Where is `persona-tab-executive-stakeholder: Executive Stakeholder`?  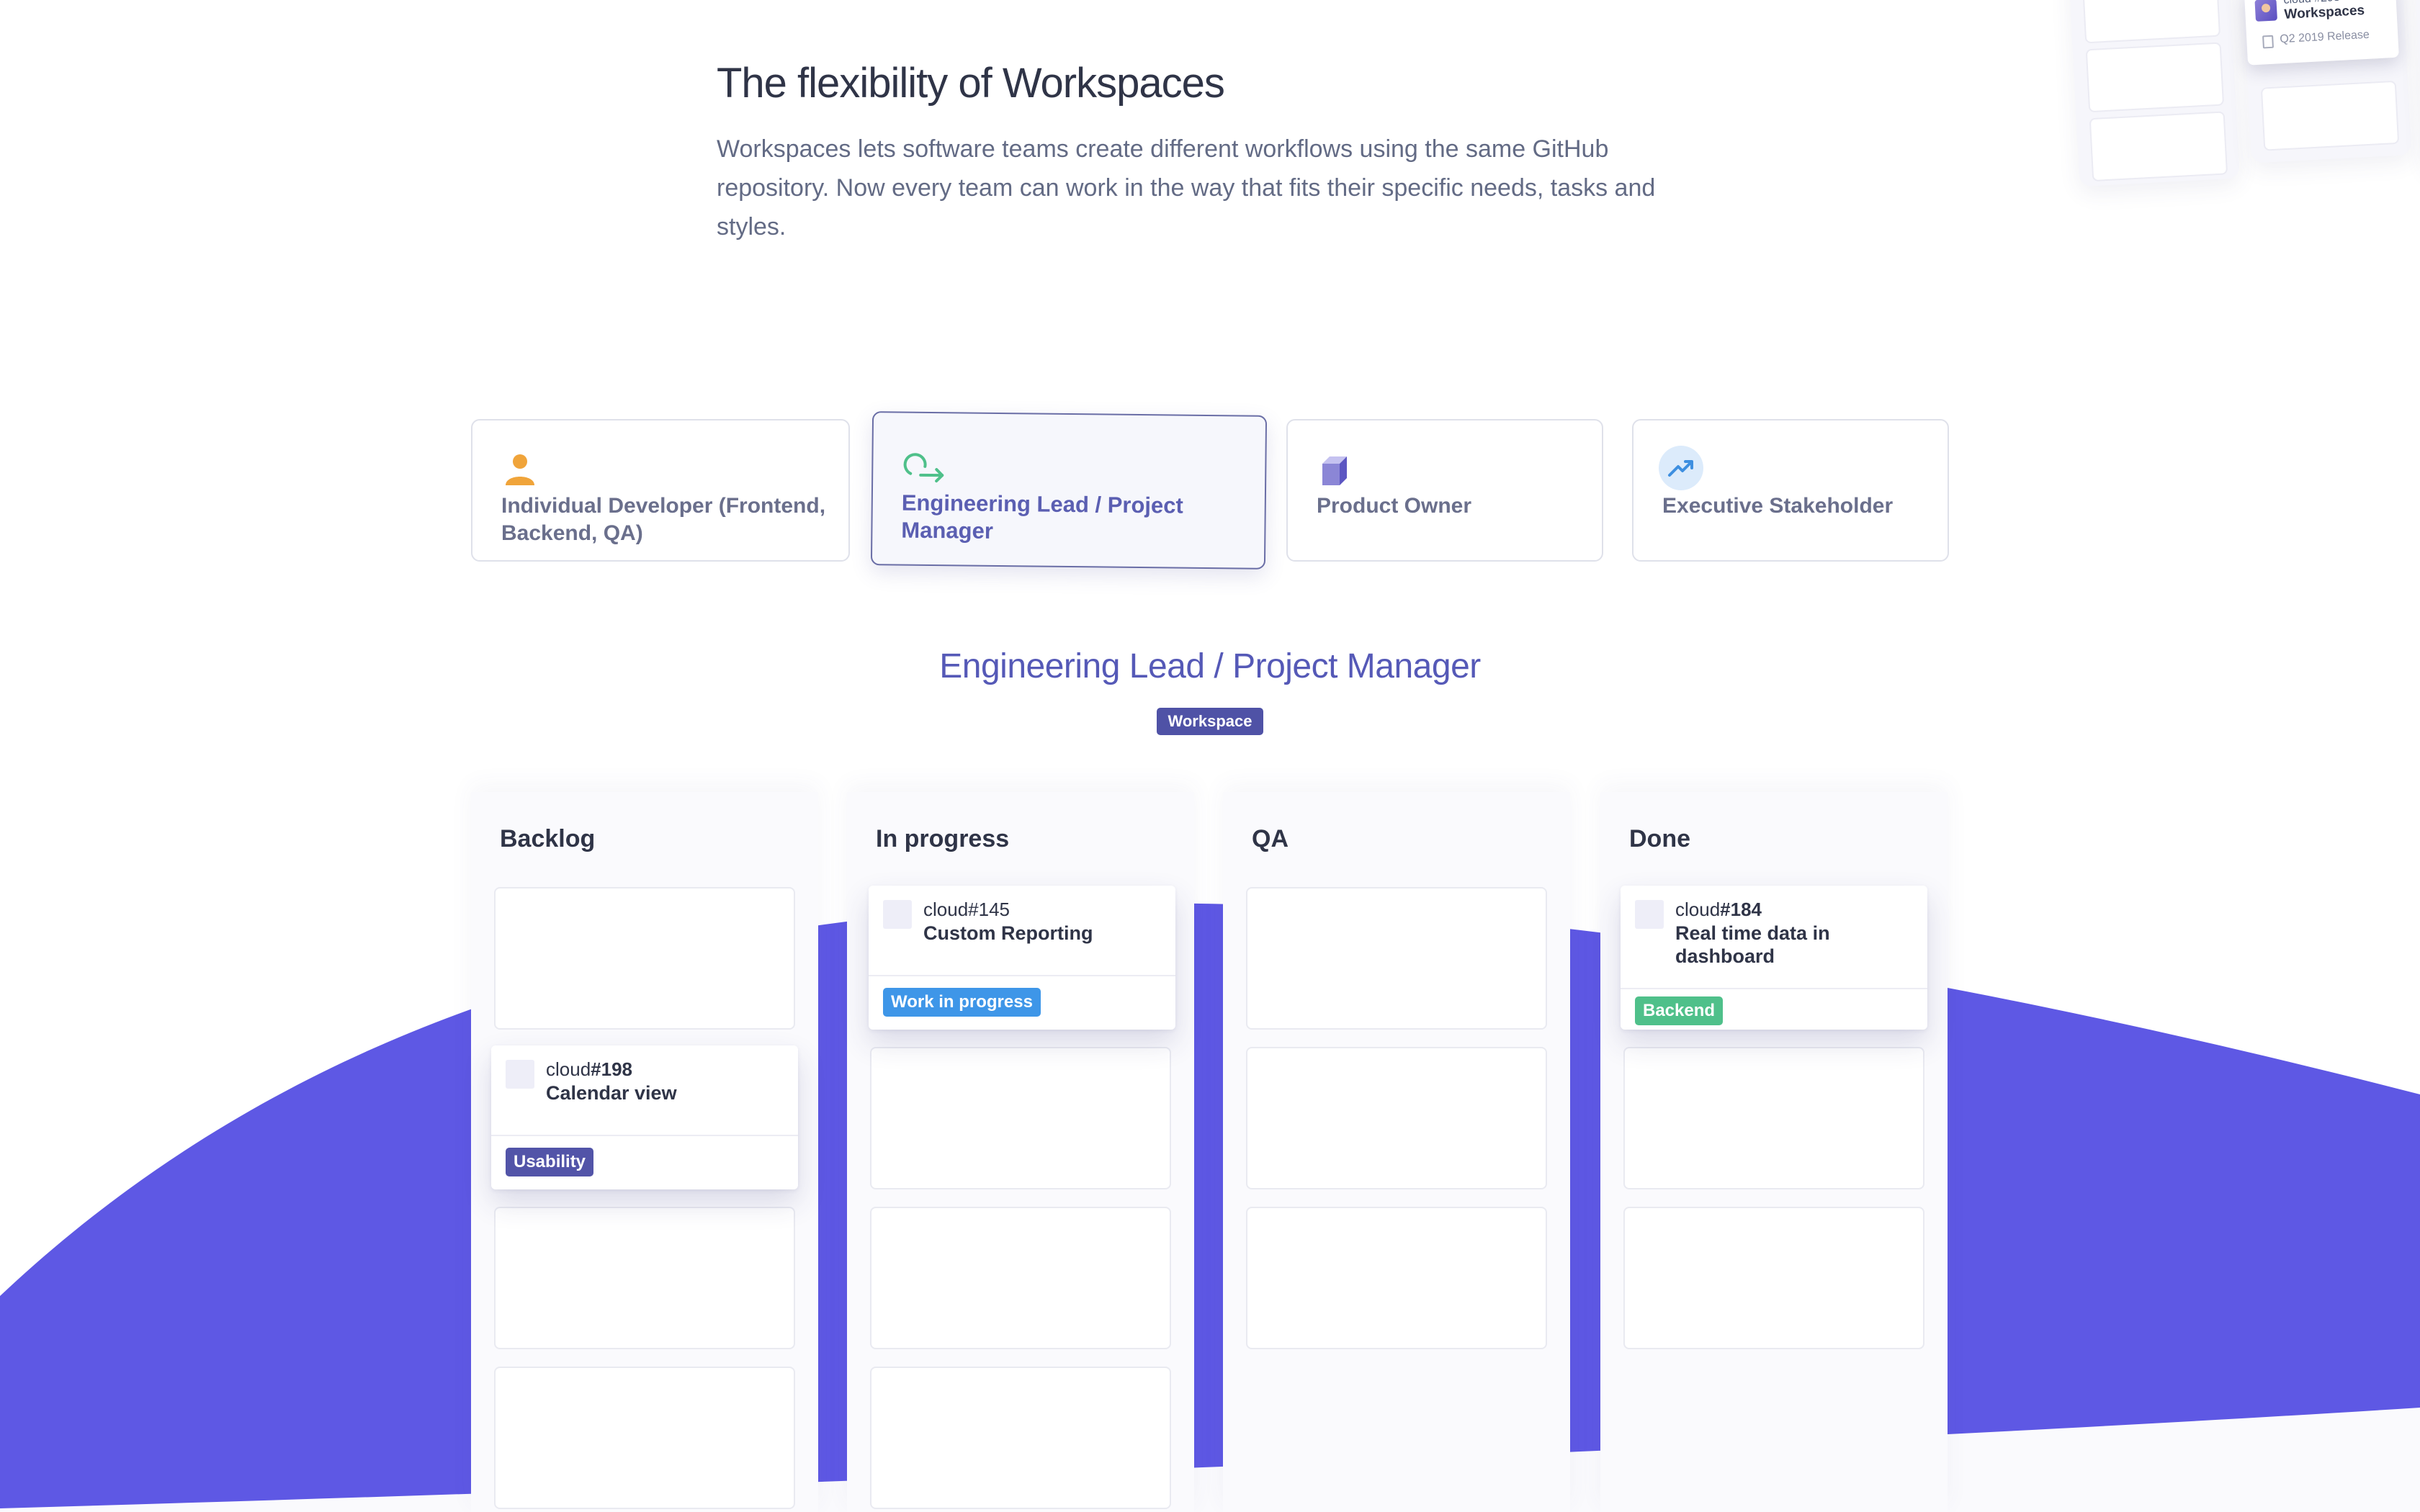
persona-tab-executive-stakeholder: Executive Stakeholder is located at coordinates (1790, 490).